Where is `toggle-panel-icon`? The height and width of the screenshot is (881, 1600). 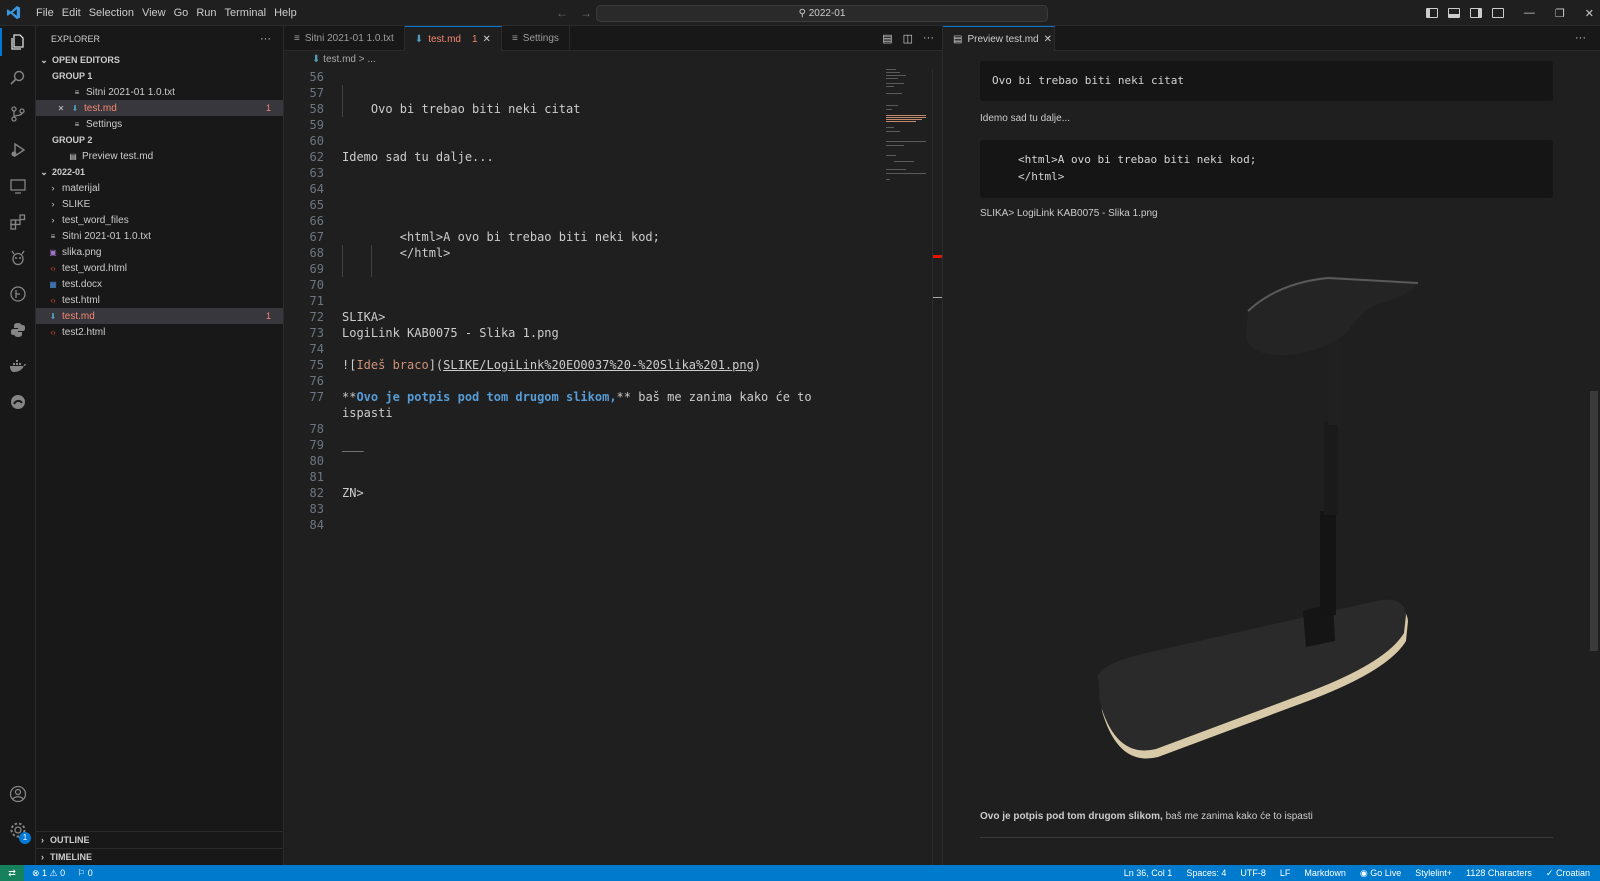 toggle-panel-icon is located at coordinates (1453, 13).